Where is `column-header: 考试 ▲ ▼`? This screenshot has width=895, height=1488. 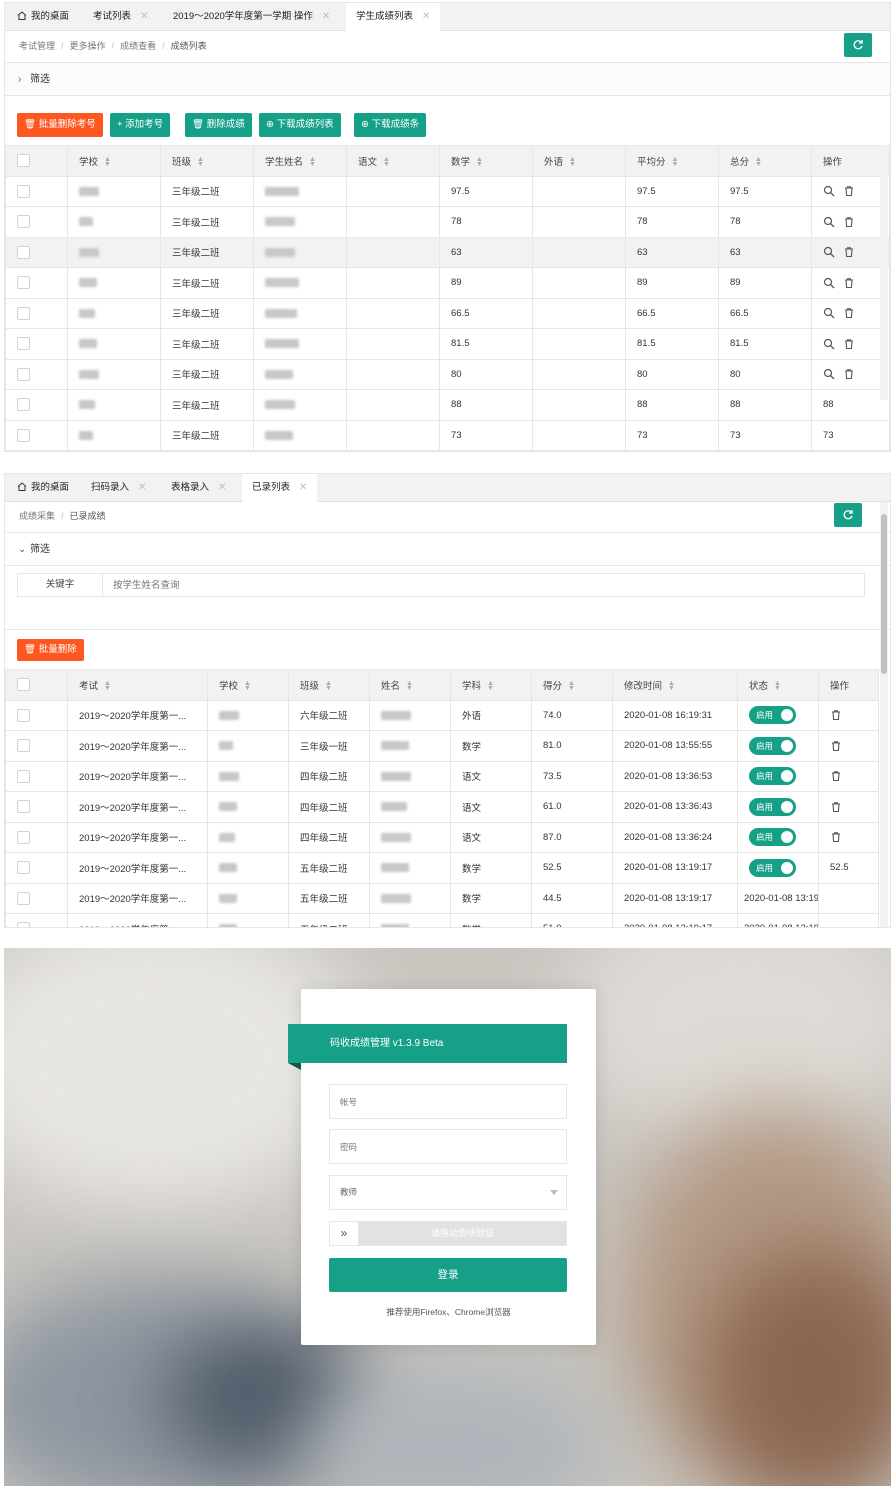
column-header: 考试 ▲ ▼ is located at coordinates (137, 685).